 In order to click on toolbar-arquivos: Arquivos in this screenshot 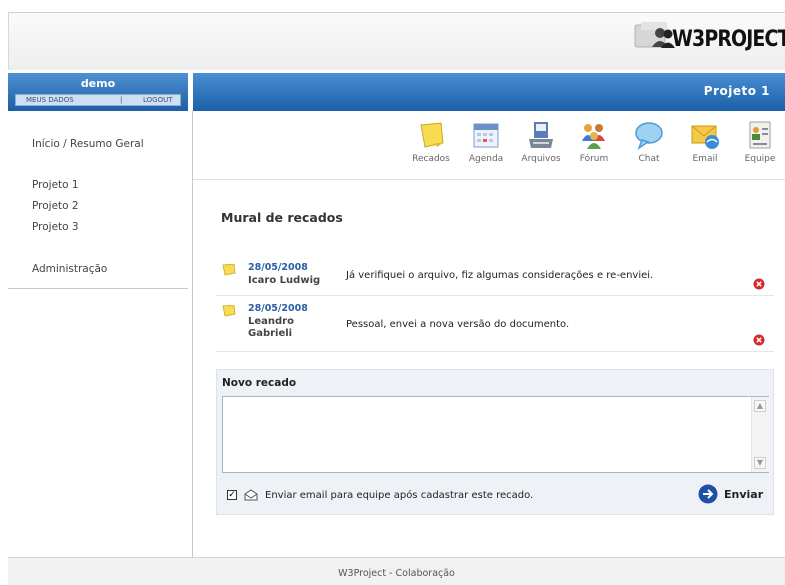, I will do `click(541, 141)`.